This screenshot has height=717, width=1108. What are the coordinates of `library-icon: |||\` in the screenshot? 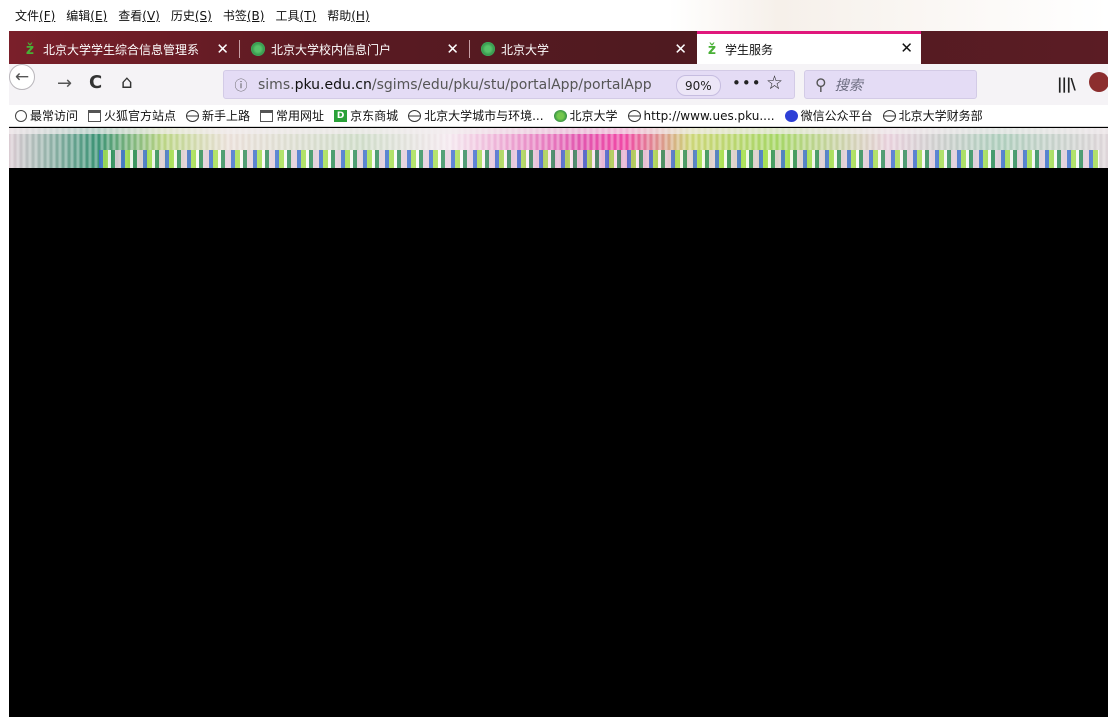 It's located at (1066, 84).